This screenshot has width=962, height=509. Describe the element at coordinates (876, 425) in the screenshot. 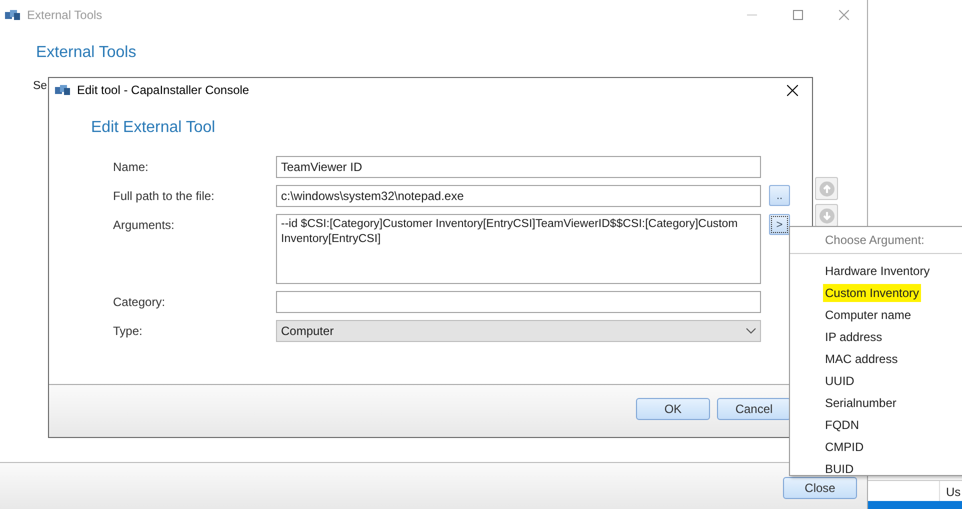

I see `menu-item: FQDN` at that location.